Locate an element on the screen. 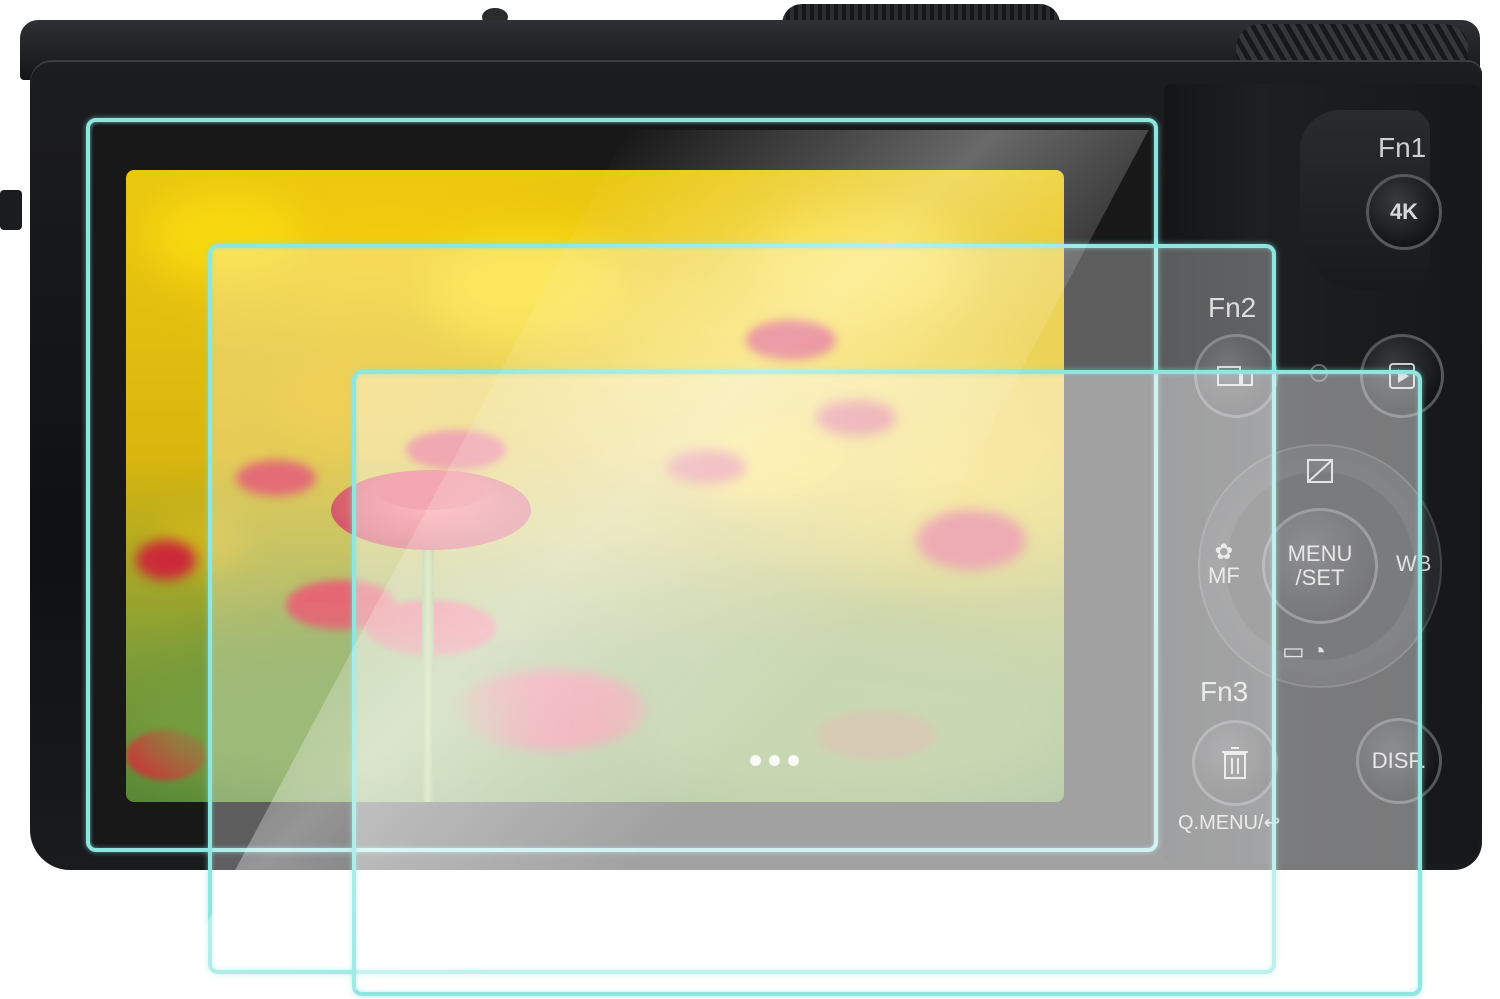 The image size is (1500, 999). fn1-button: 4K is located at coordinates (1404, 212).